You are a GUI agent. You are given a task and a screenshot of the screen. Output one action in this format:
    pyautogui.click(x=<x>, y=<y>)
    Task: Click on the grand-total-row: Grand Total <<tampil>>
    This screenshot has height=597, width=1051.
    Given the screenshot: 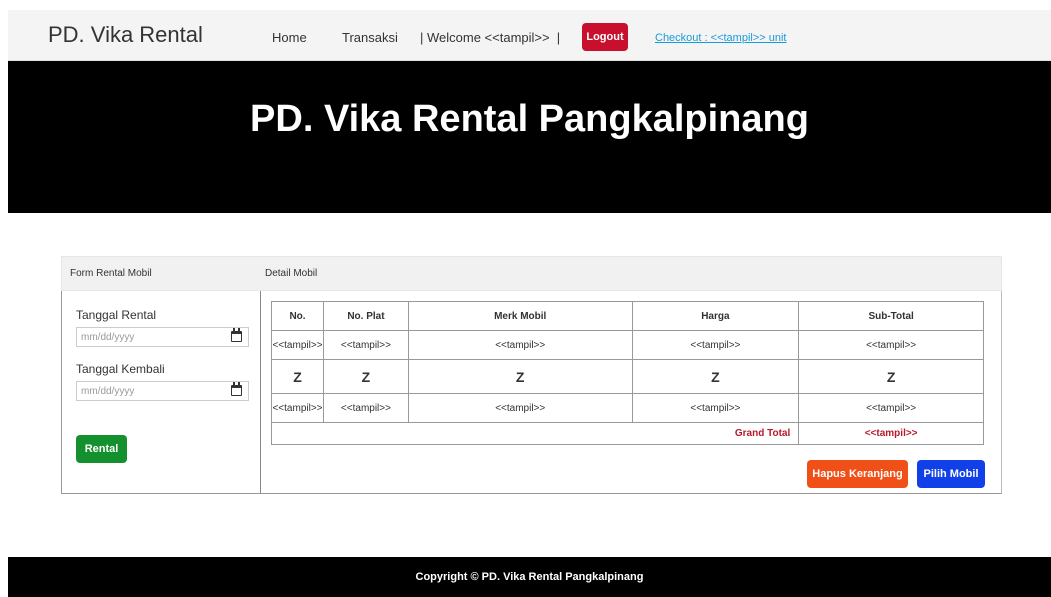 What is the action you would take?
    pyautogui.click(x=627, y=433)
    